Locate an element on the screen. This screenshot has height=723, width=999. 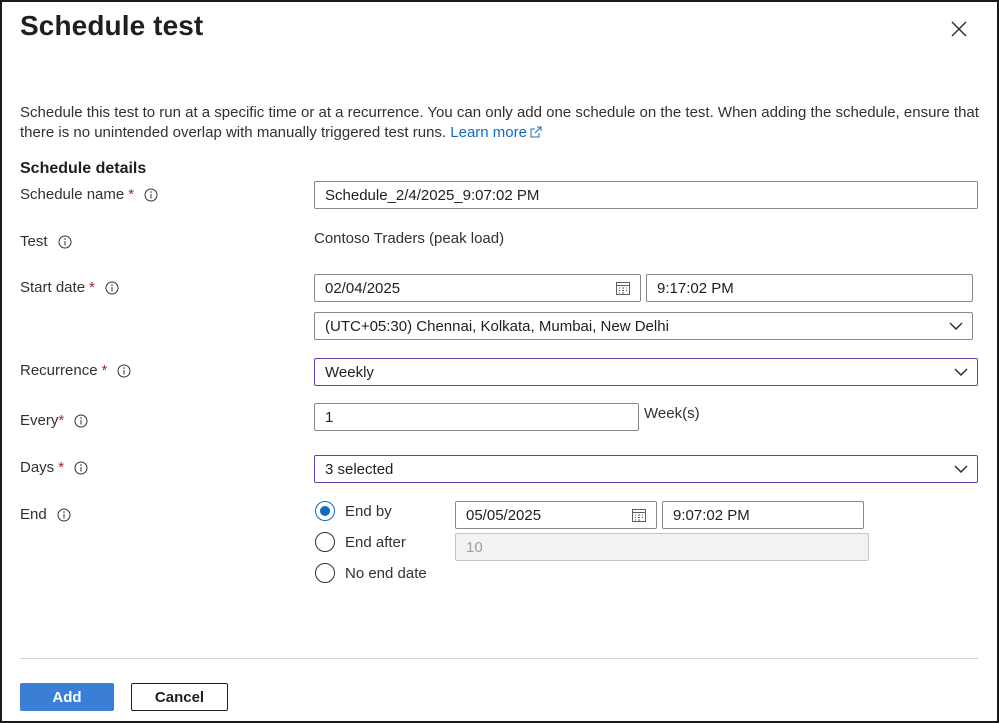
start-time-input: 9:17:02 PM is located at coordinates (809, 288).